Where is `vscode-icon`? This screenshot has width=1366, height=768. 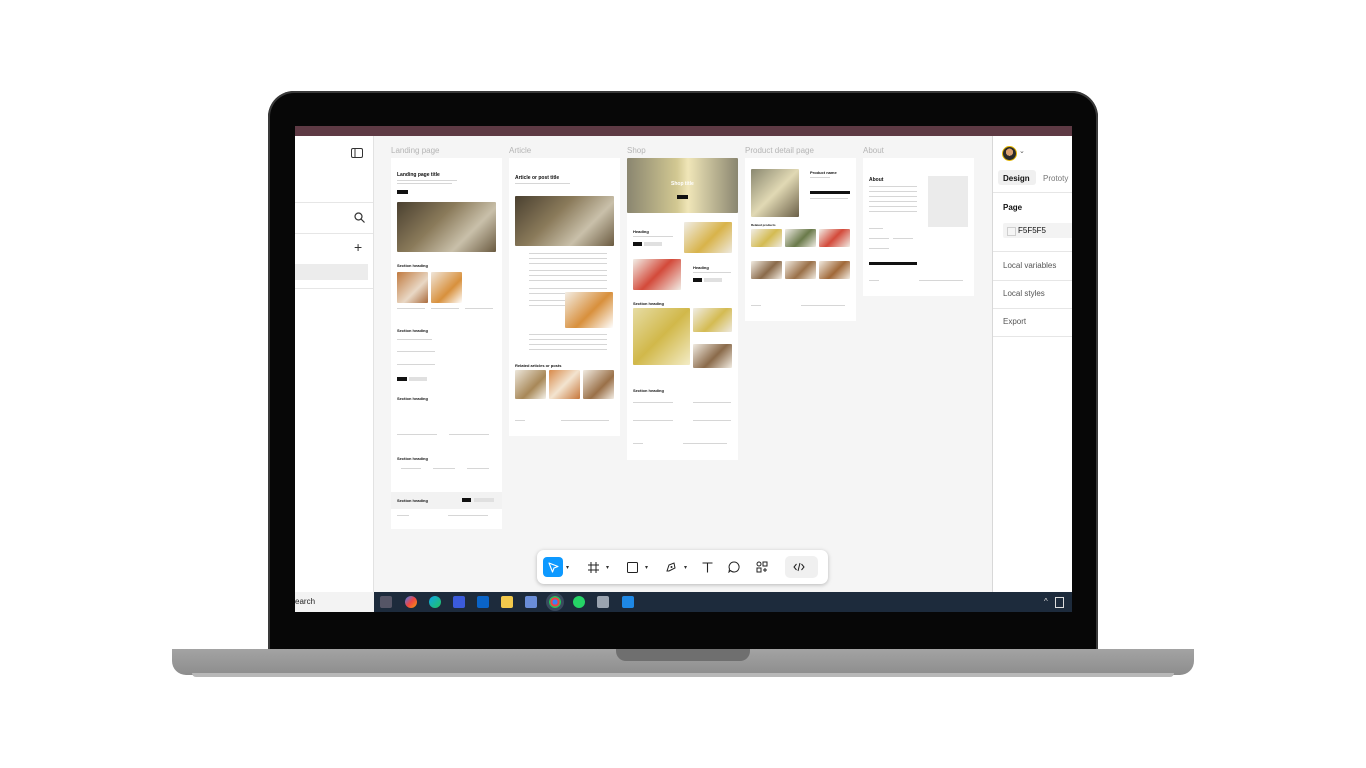
vscode-icon is located at coordinates (628, 602).